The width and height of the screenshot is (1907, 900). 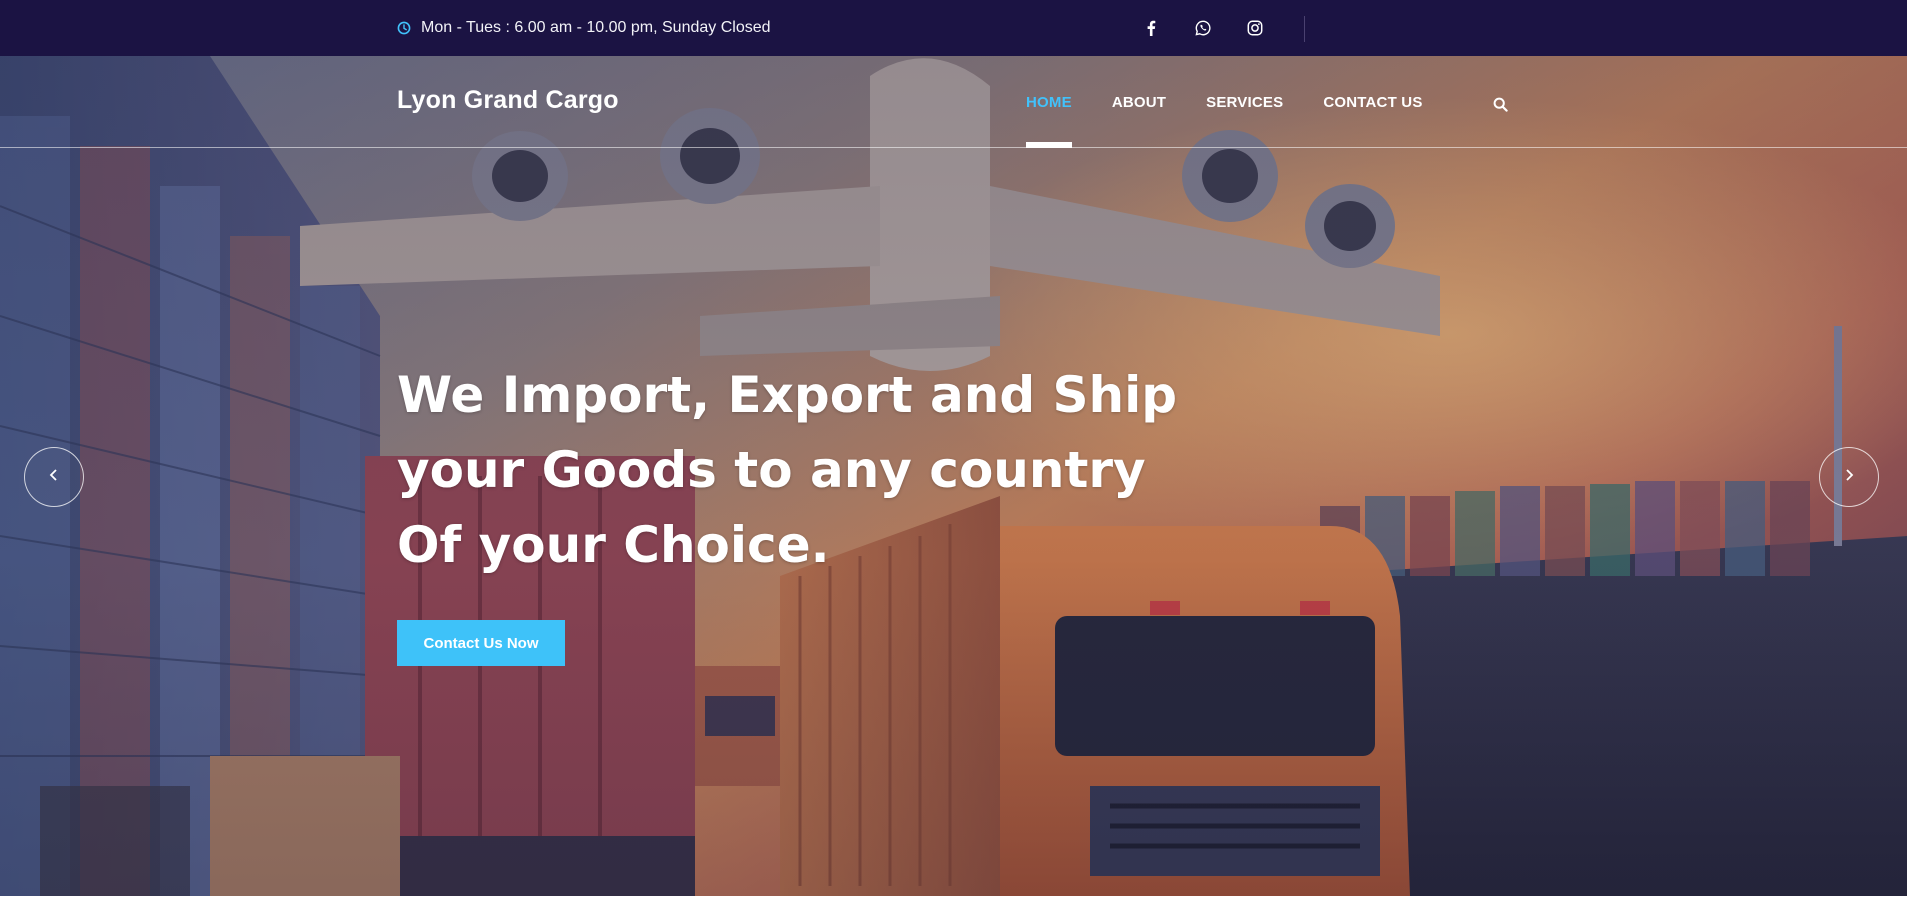 I want to click on topbar-divider, so click(x=1304, y=29).